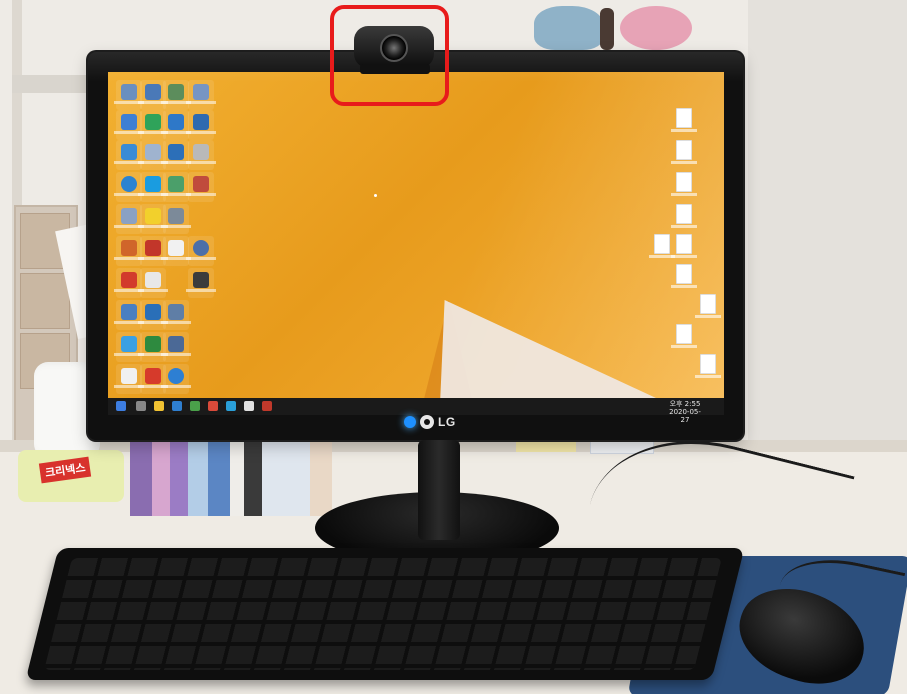  What do you see at coordinates (153, 216) in the screenshot?
I see `kakaotalk-icon` at bounding box center [153, 216].